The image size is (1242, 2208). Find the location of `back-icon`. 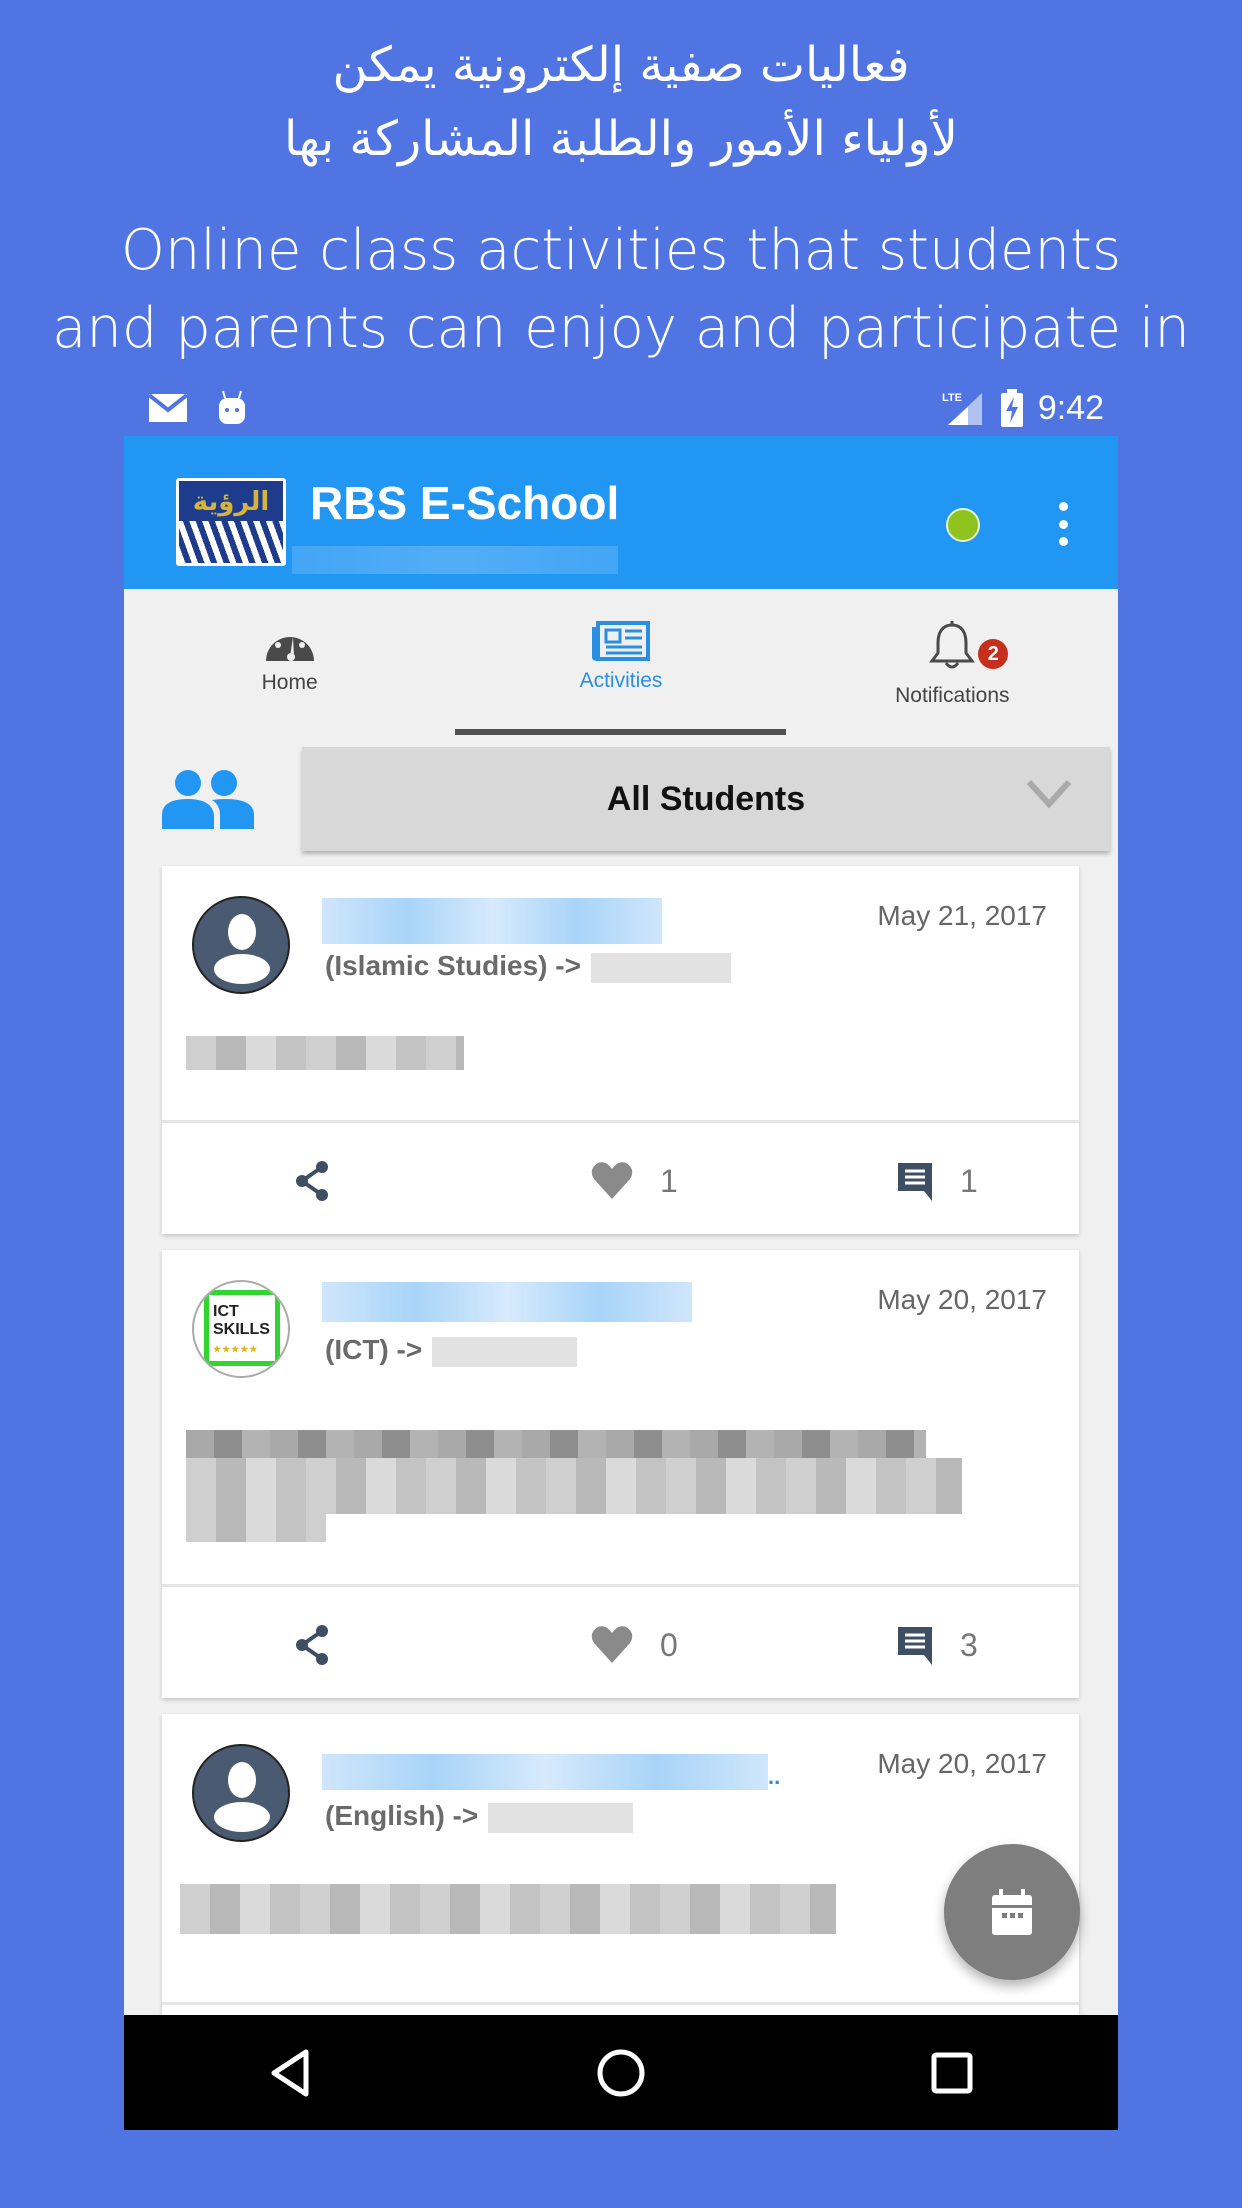

back-icon is located at coordinates (290, 2072).